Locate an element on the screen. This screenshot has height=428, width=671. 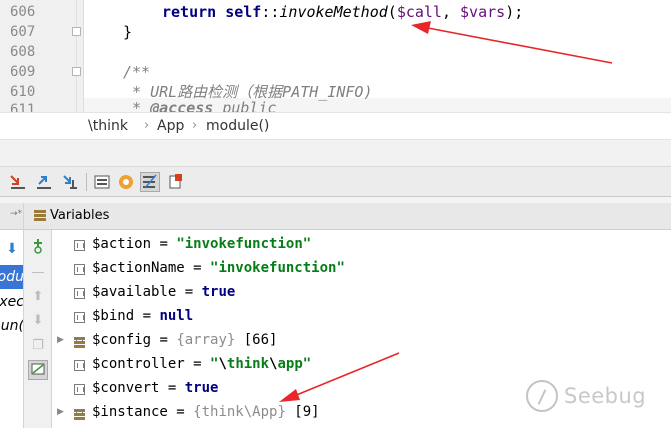
frame-item: odu is located at coordinates (11, 277).